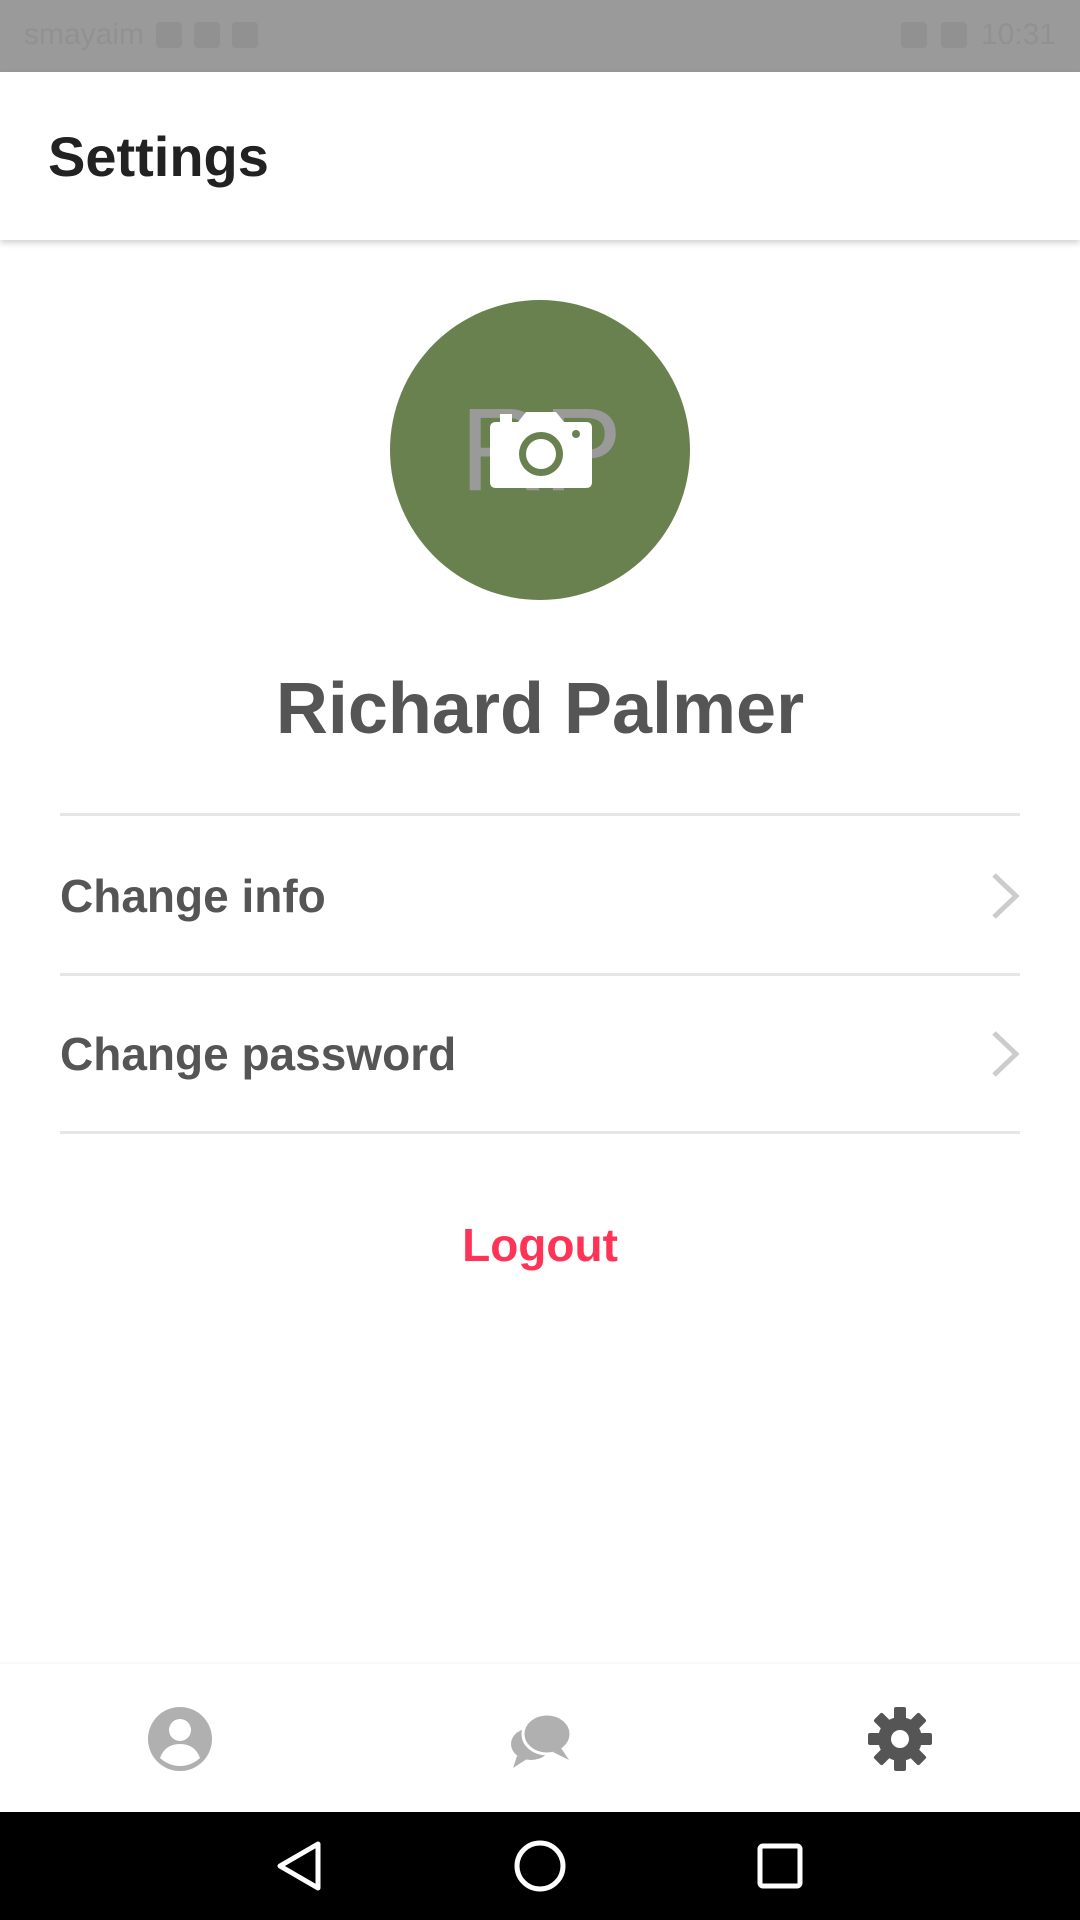  What do you see at coordinates (540, 156) in the screenshot?
I see `app-header: Settings` at bounding box center [540, 156].